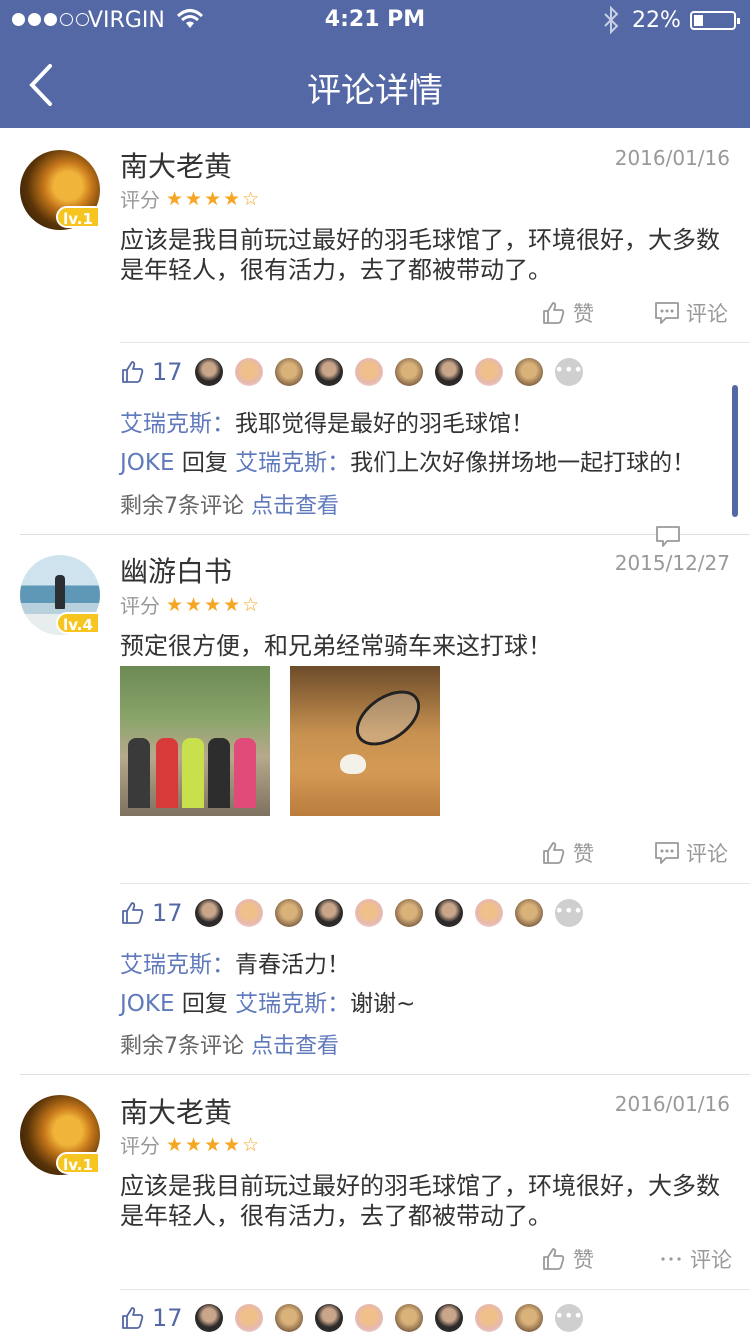 The height and width of the screenshot is (1334, 750). What do you see at coordinates (671, 1259) in the screenshot?
I see `more-dots-icon` at bounding box center [671, 1259].